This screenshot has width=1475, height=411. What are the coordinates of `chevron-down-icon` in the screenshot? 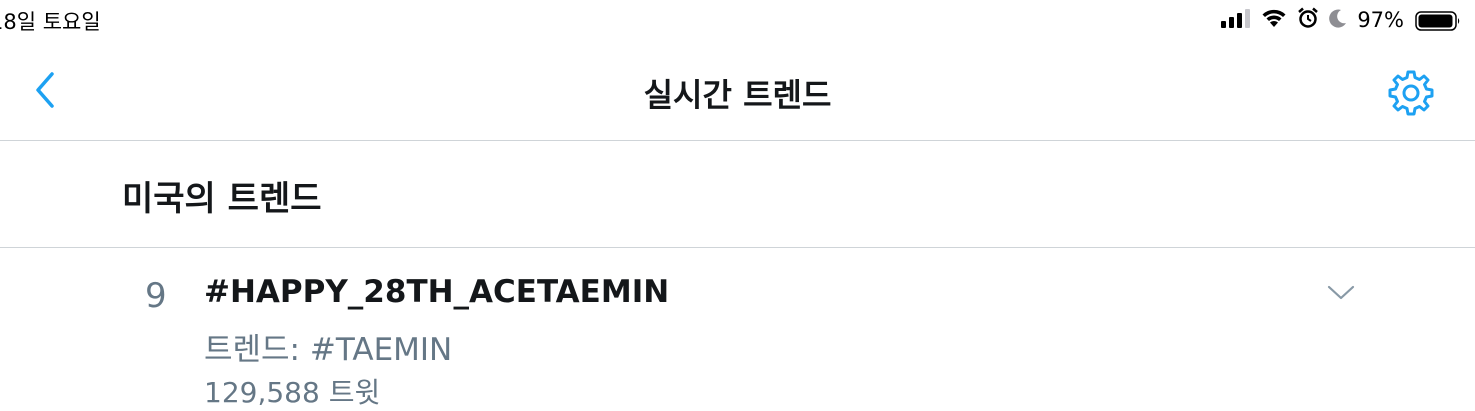 It's located at (1341, 292).